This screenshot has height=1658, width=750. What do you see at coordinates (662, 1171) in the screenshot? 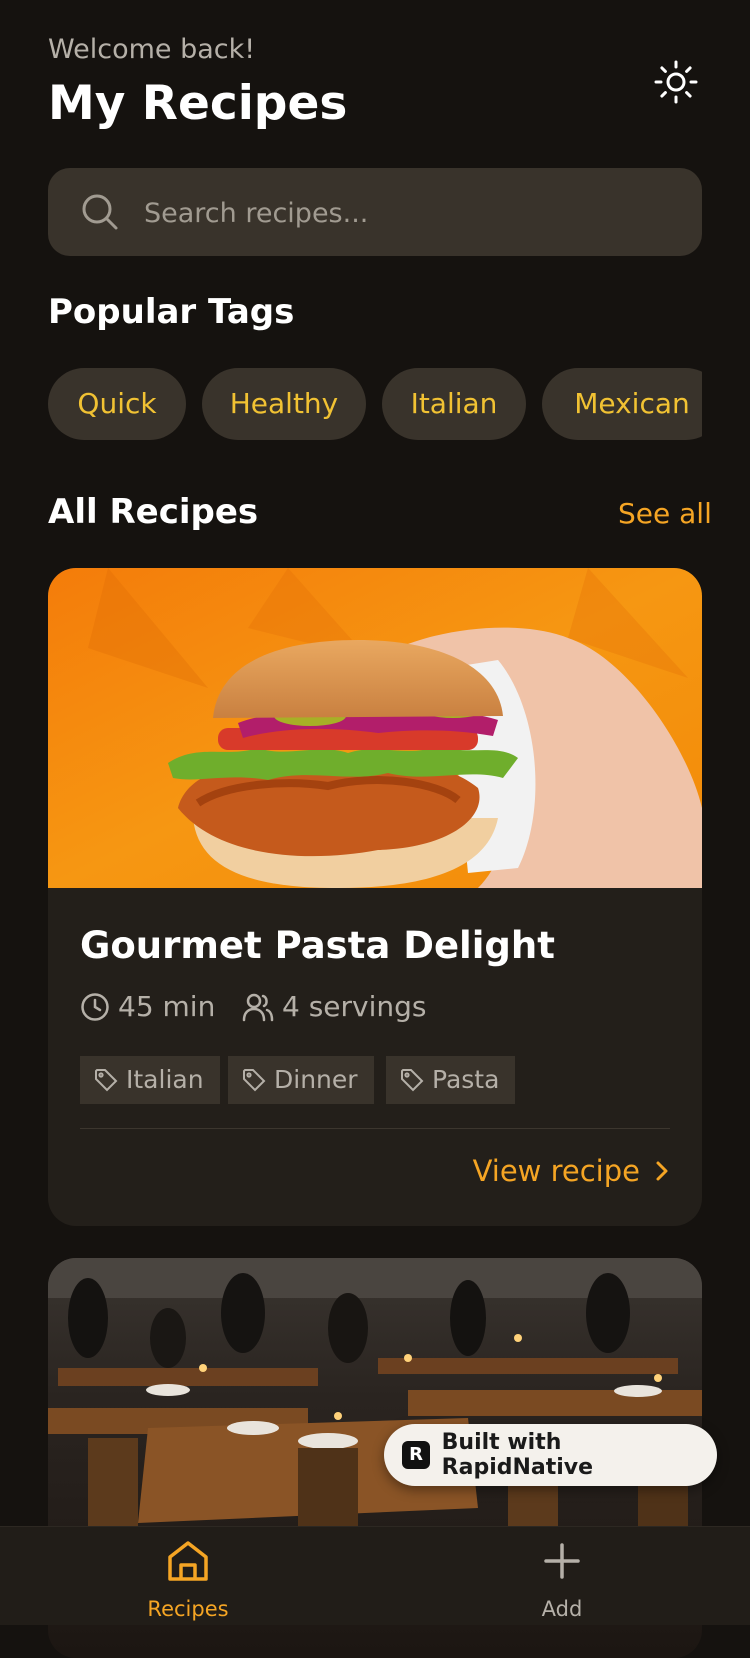
I see `chevron-right-icon` at bounding box center [662, 1171].